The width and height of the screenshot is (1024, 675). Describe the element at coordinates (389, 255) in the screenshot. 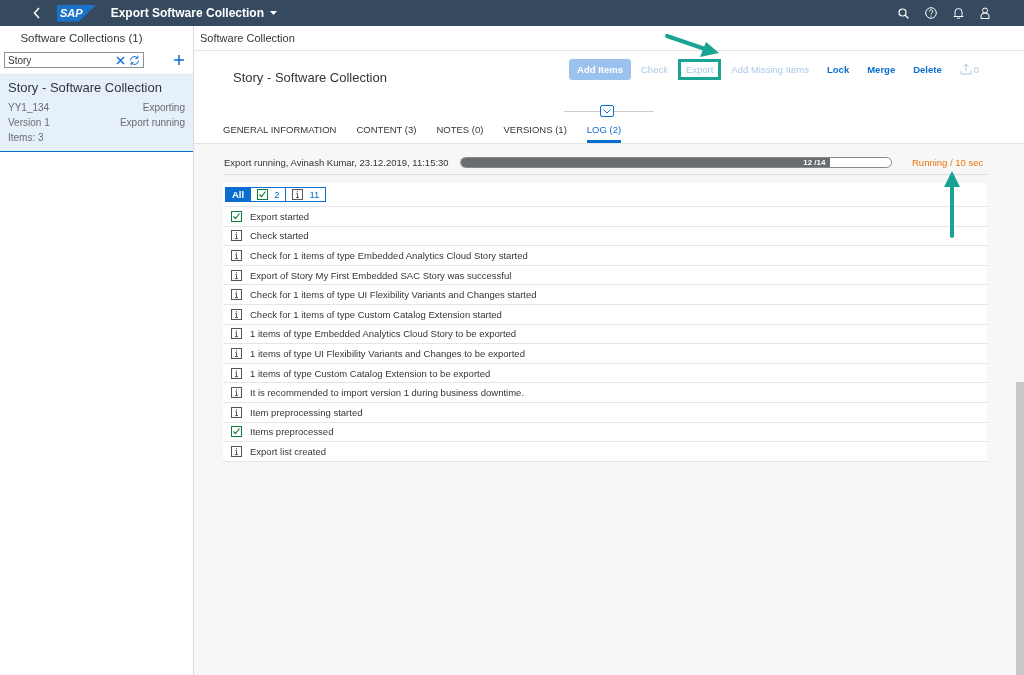

I see `log-message: Check for 1 items of type Embedded Analytics Cloud Story started` at that location.